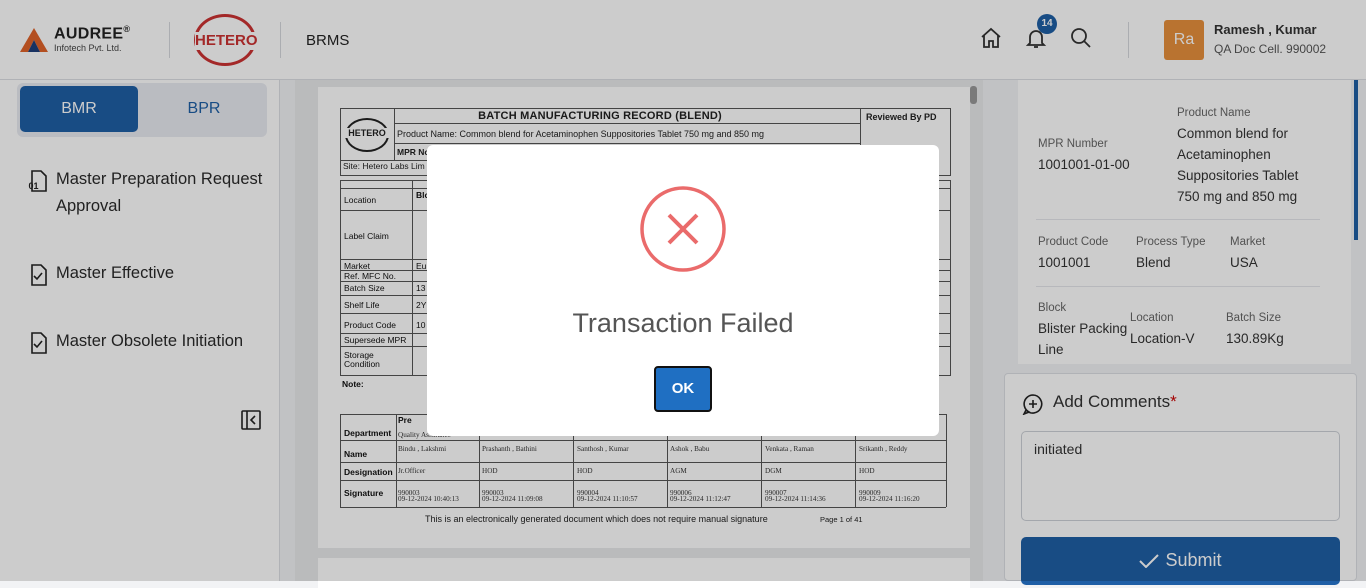 The width and height of the screenshot is (1366, 588). Describe the element at coordinates (683, 389) in the screenshot. I see `ok-button: OK` at that location.